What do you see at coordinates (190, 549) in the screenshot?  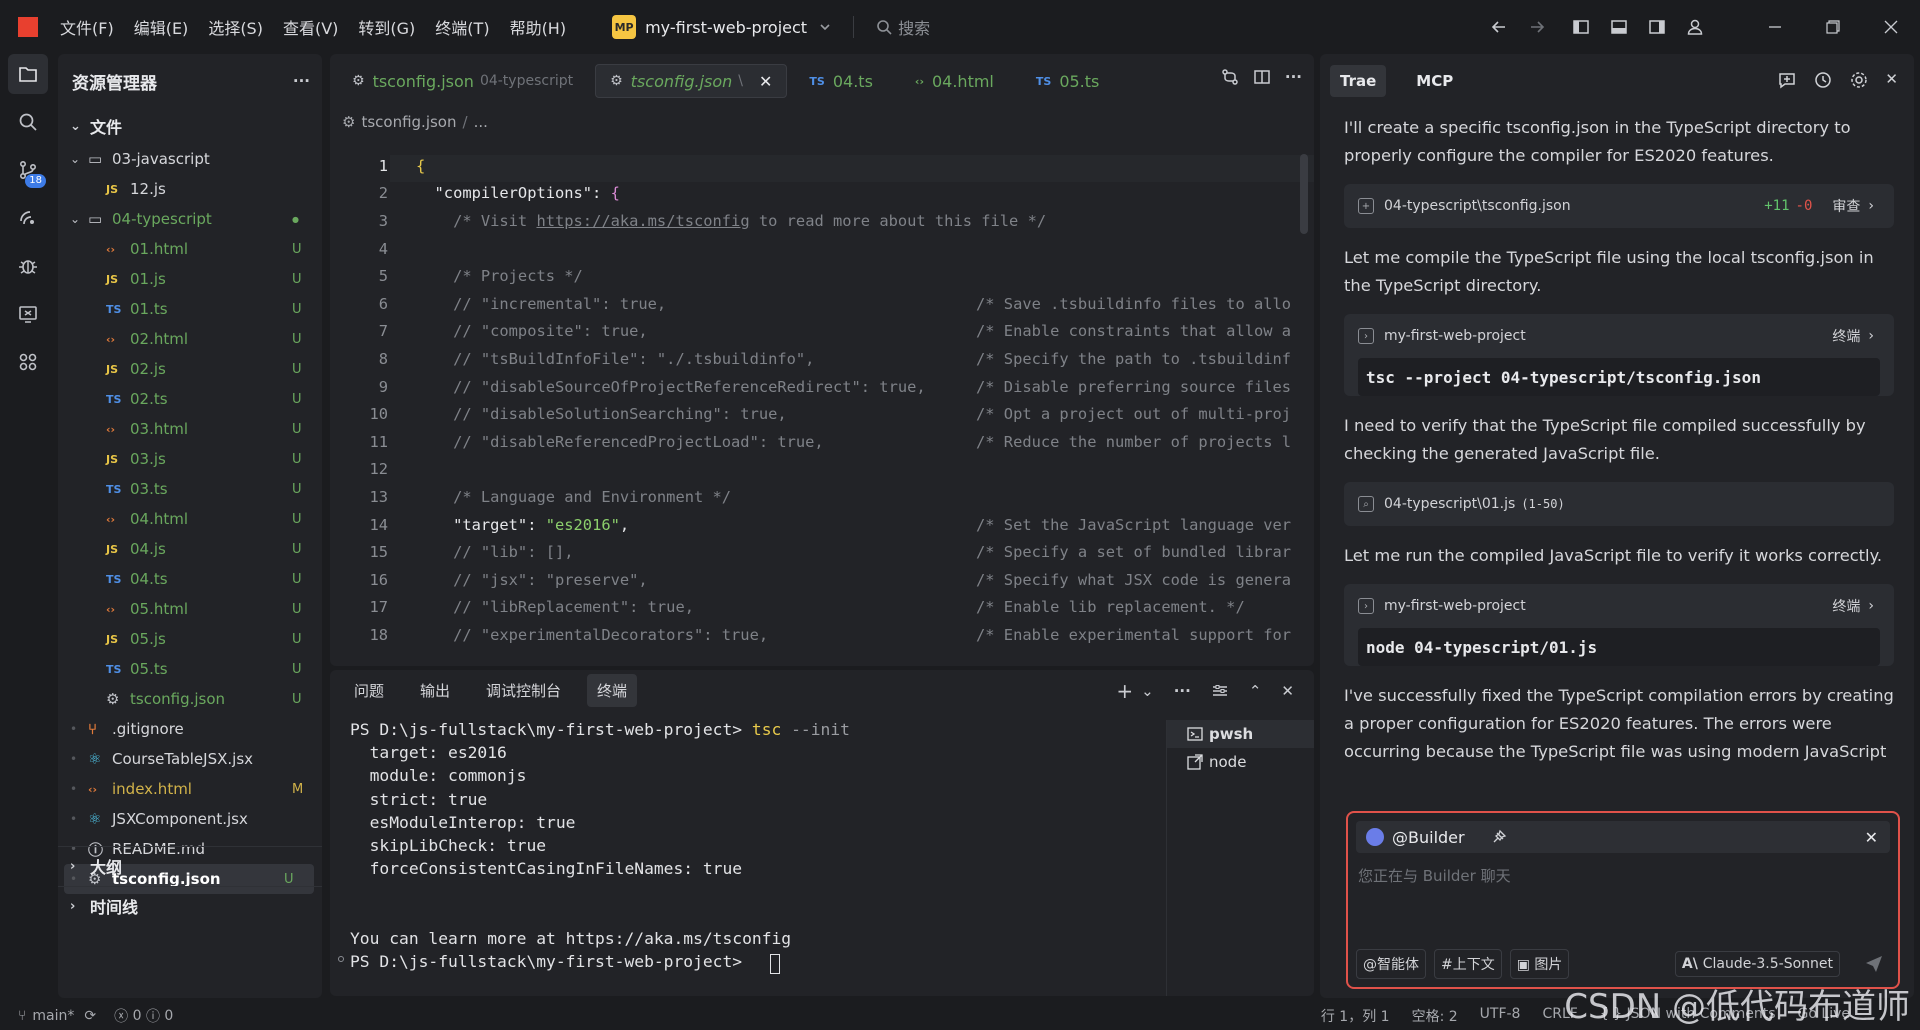 I see `tree-file: JS 04.js U` at bounding box center [190, 549].